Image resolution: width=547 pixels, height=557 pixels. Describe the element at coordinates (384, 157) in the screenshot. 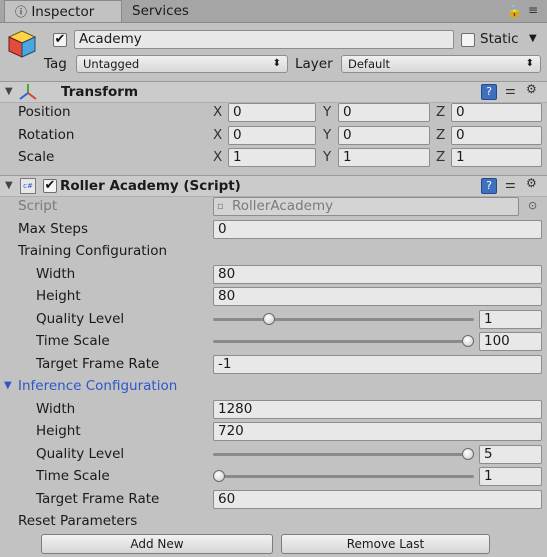

I see `scale-y-field: 1` at that location.